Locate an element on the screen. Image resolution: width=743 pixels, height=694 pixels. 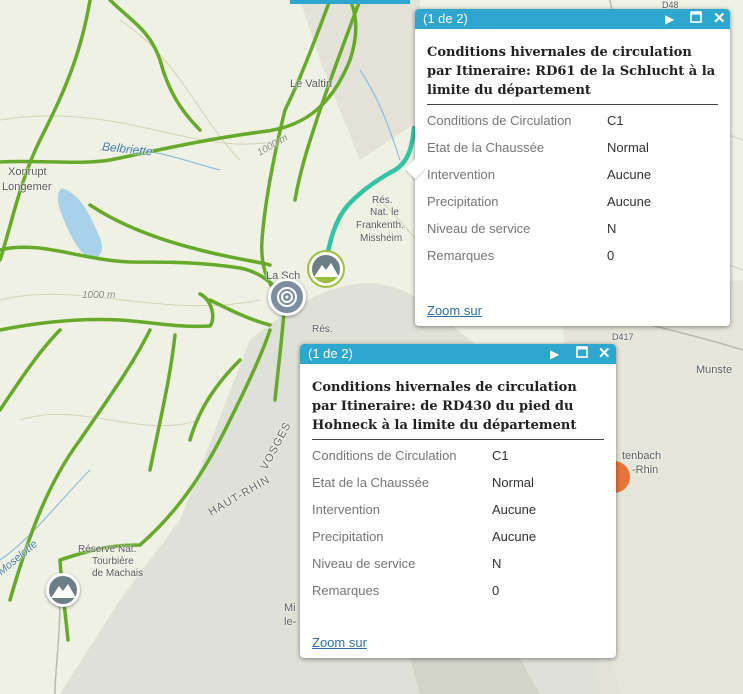
reserve-label: Tourbière is located at coordinates (113, 561).